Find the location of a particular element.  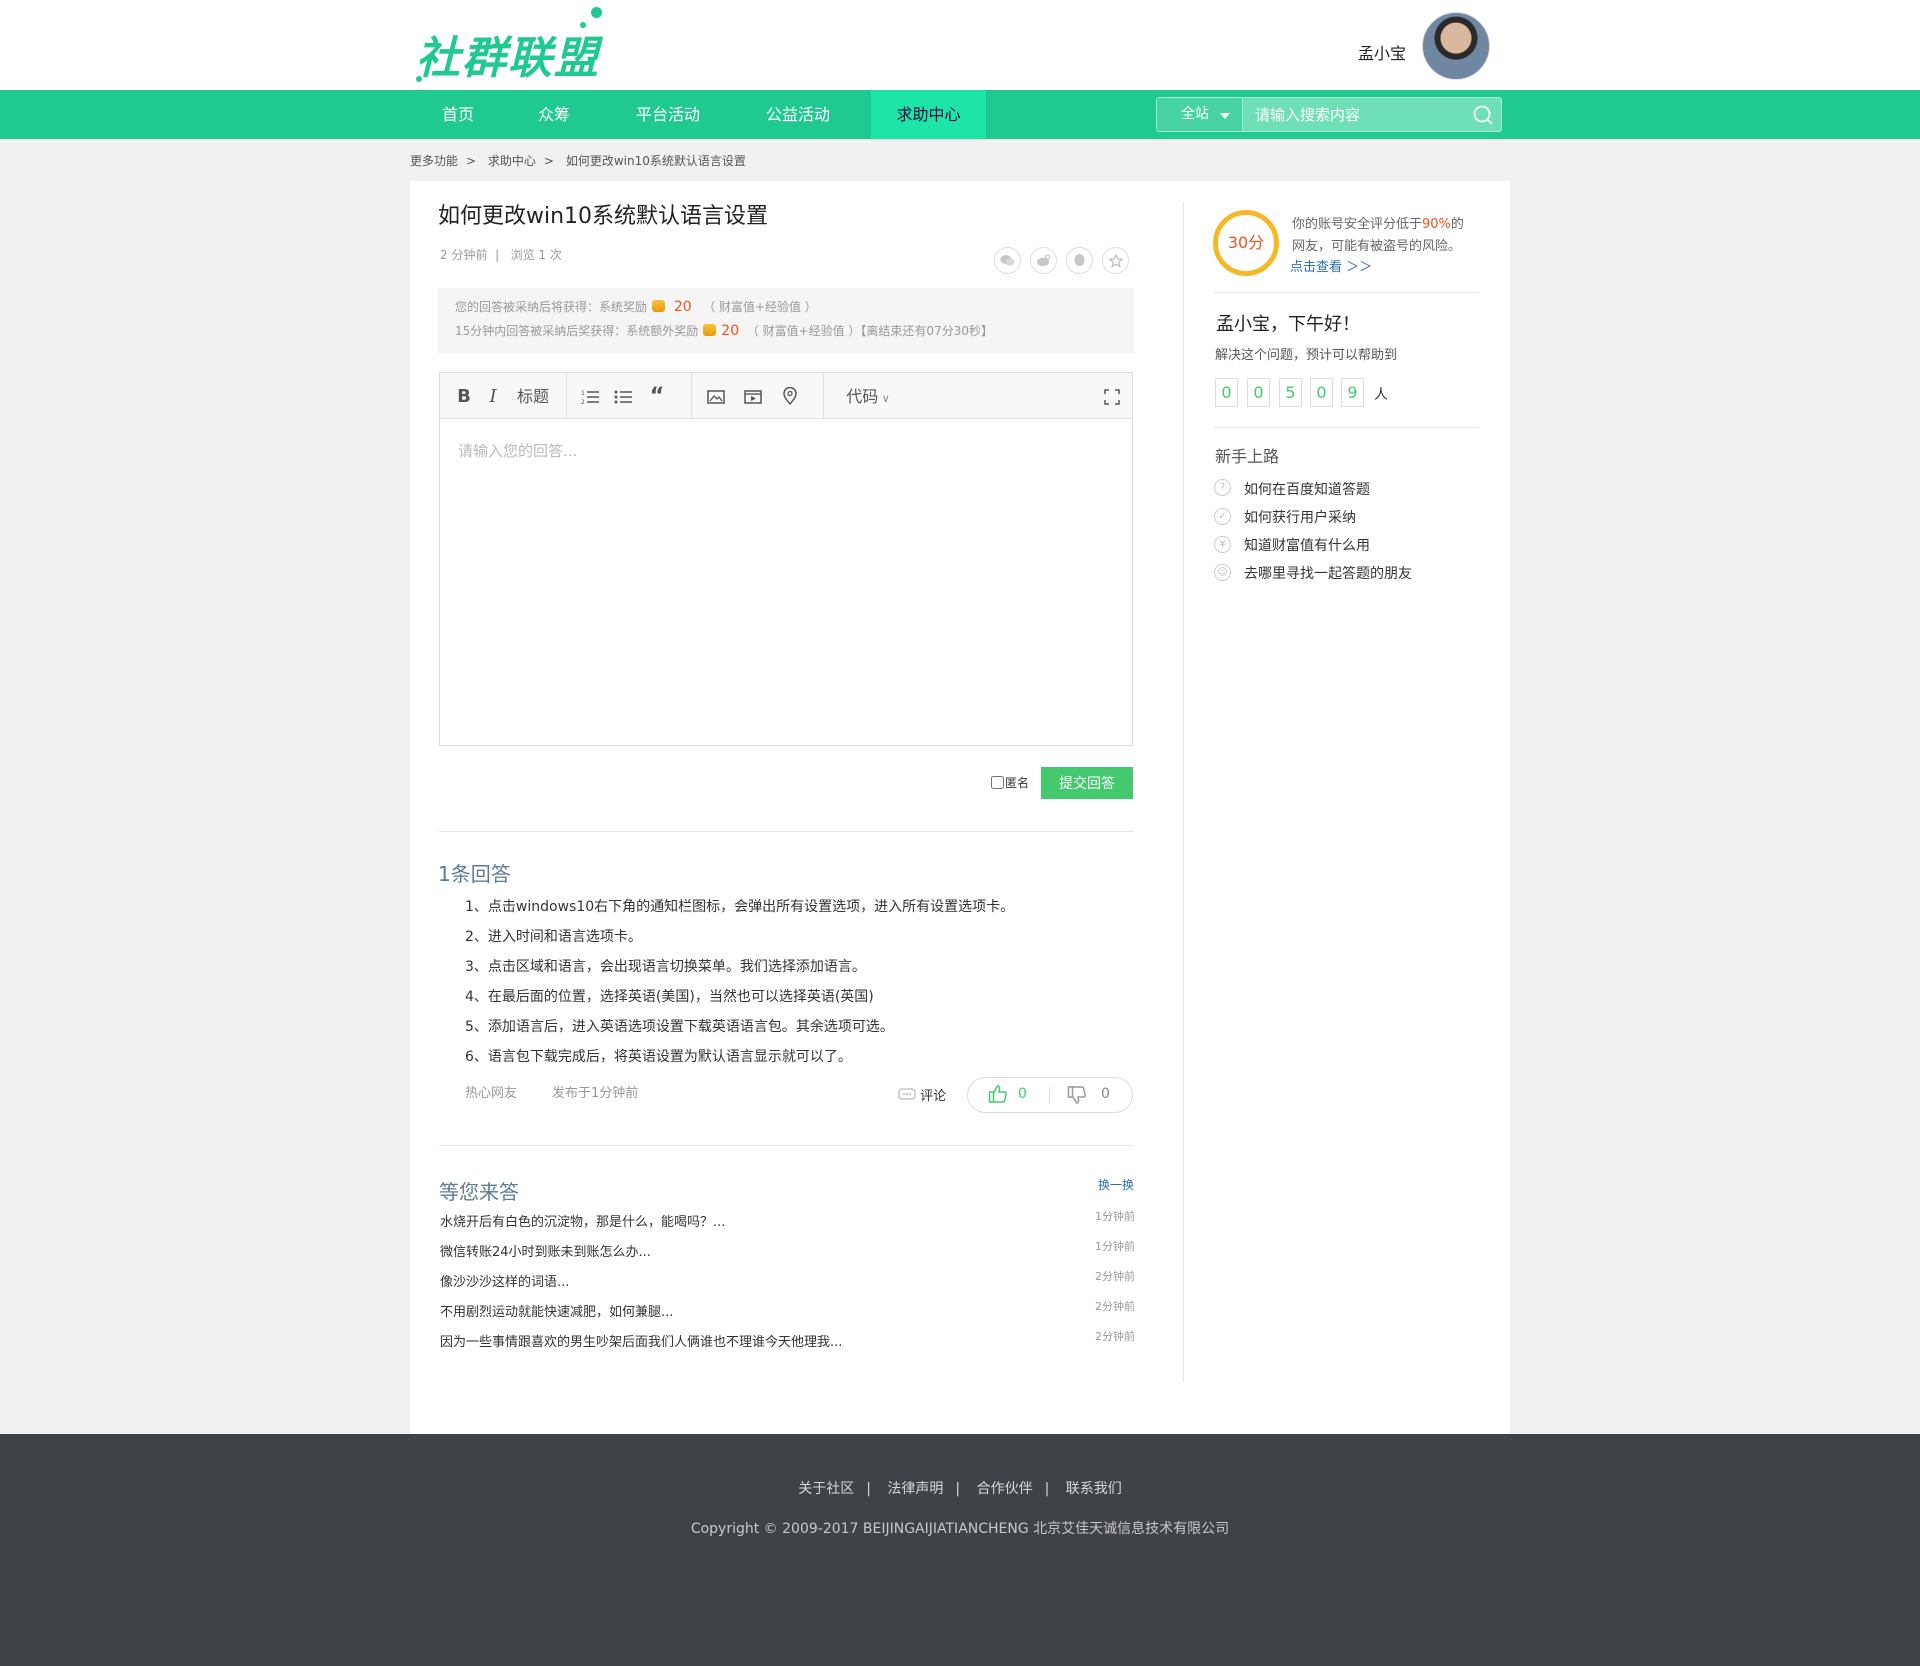

breadcrumb-current: 如何更改win10系统默认语言设置 is located at coordinates (655, 161).